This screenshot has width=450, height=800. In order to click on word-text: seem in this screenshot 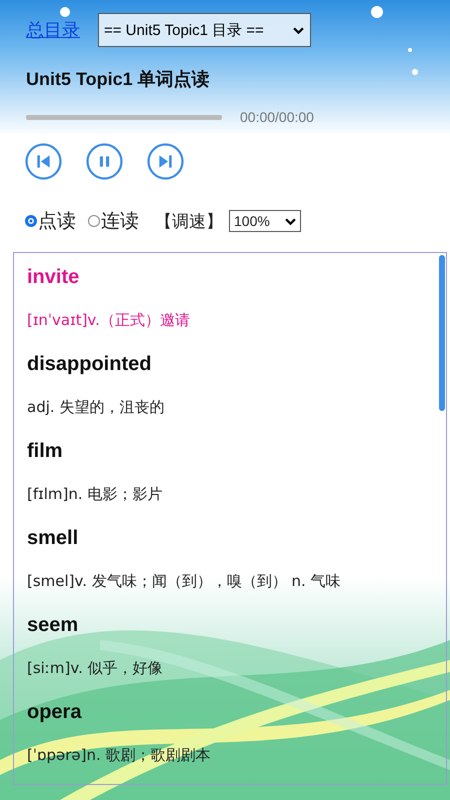, I will do `click(236, 625)`.